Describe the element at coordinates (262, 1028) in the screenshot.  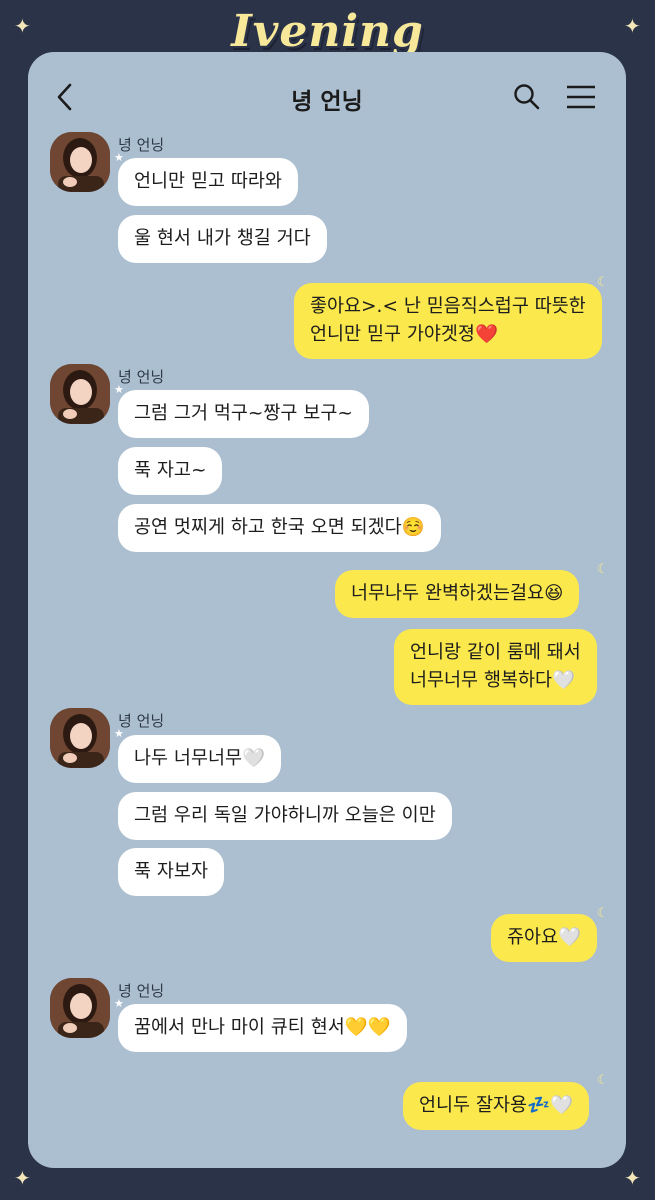
I see `incoming-message: 꿈에서 만나 마이 큐티 현서💛💛` at that location.